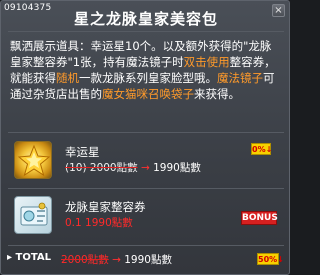  Describe the element at coordinates (105, 207) in the screenshot. I see `item-name: 龙脉皇家整容券` at that location.